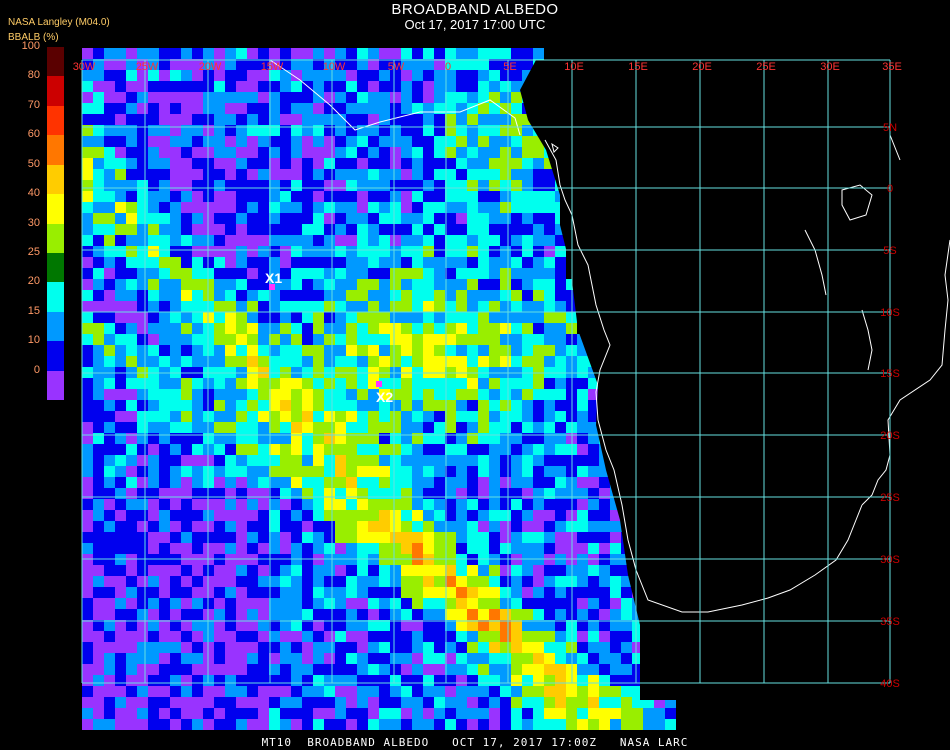 This screenshot has width=950, height=750. What do you see at coordinates (272, 67) in the screenshot?
I see `longitude-label: 15W` at bounding box center [272, 67].